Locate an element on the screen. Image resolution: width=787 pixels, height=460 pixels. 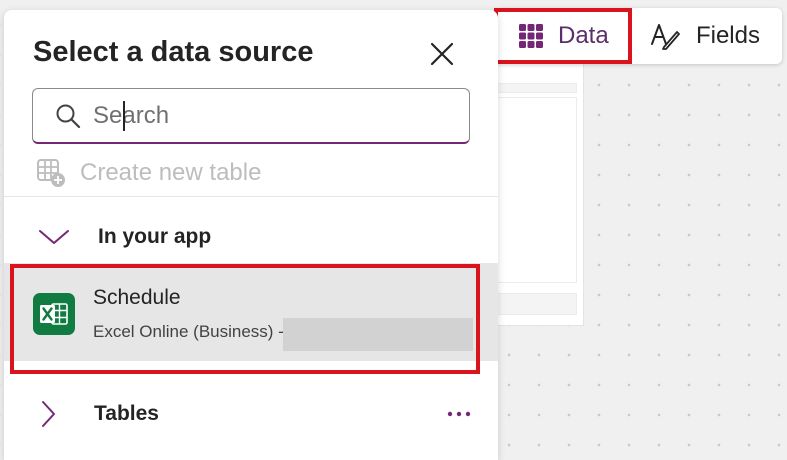
panel-title: Select a data source is located at coordinates (173, 52).